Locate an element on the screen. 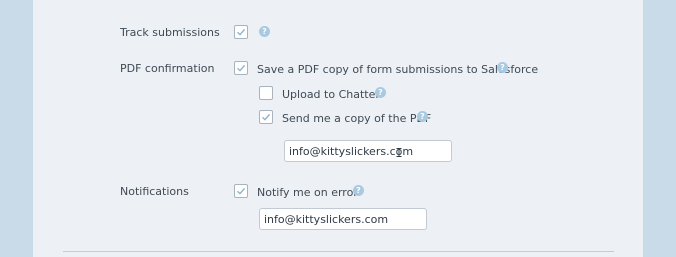 Image resolution: width=676 pixels, height=257 pixels. pdf-confirmation-label: PDF confirmation is located at coordinates (167, 68).